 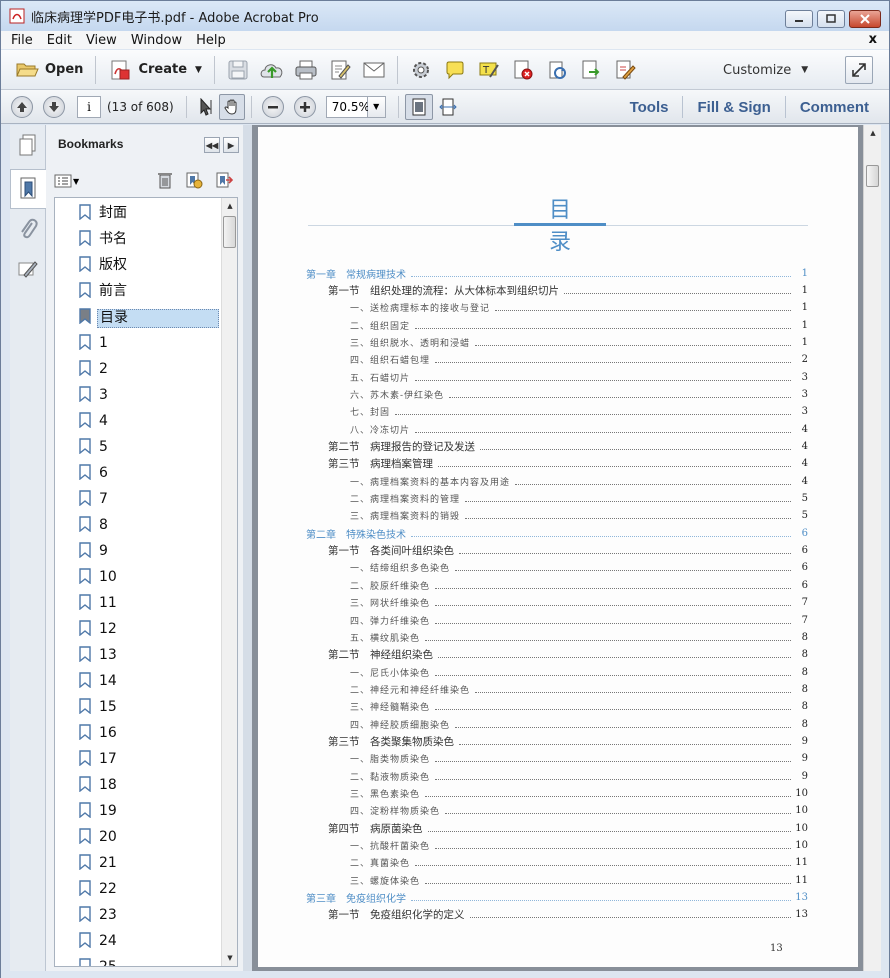 I want to click on email-button, so click(x=374, y=70).